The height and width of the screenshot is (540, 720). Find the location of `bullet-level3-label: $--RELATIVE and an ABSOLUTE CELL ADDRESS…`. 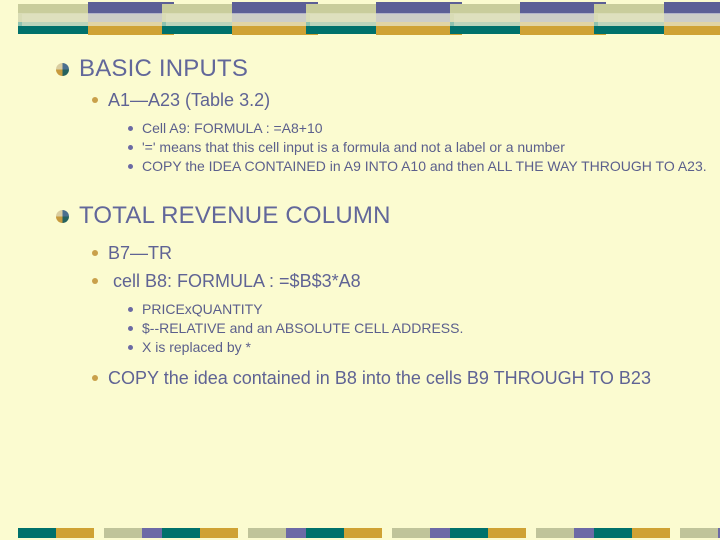

bullet-level3-label: $--RELATIVE and an ABSOLUTE CELL ADDRESS… is located at coordinates (303, 328).